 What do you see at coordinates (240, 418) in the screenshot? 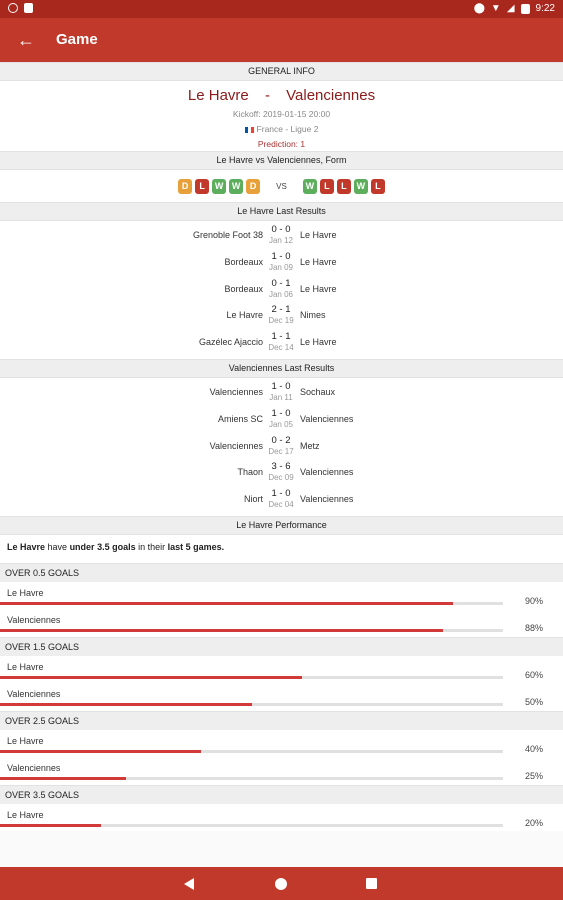
I see `result-home-team: Amiens SC` at bounding box center [240, 418].